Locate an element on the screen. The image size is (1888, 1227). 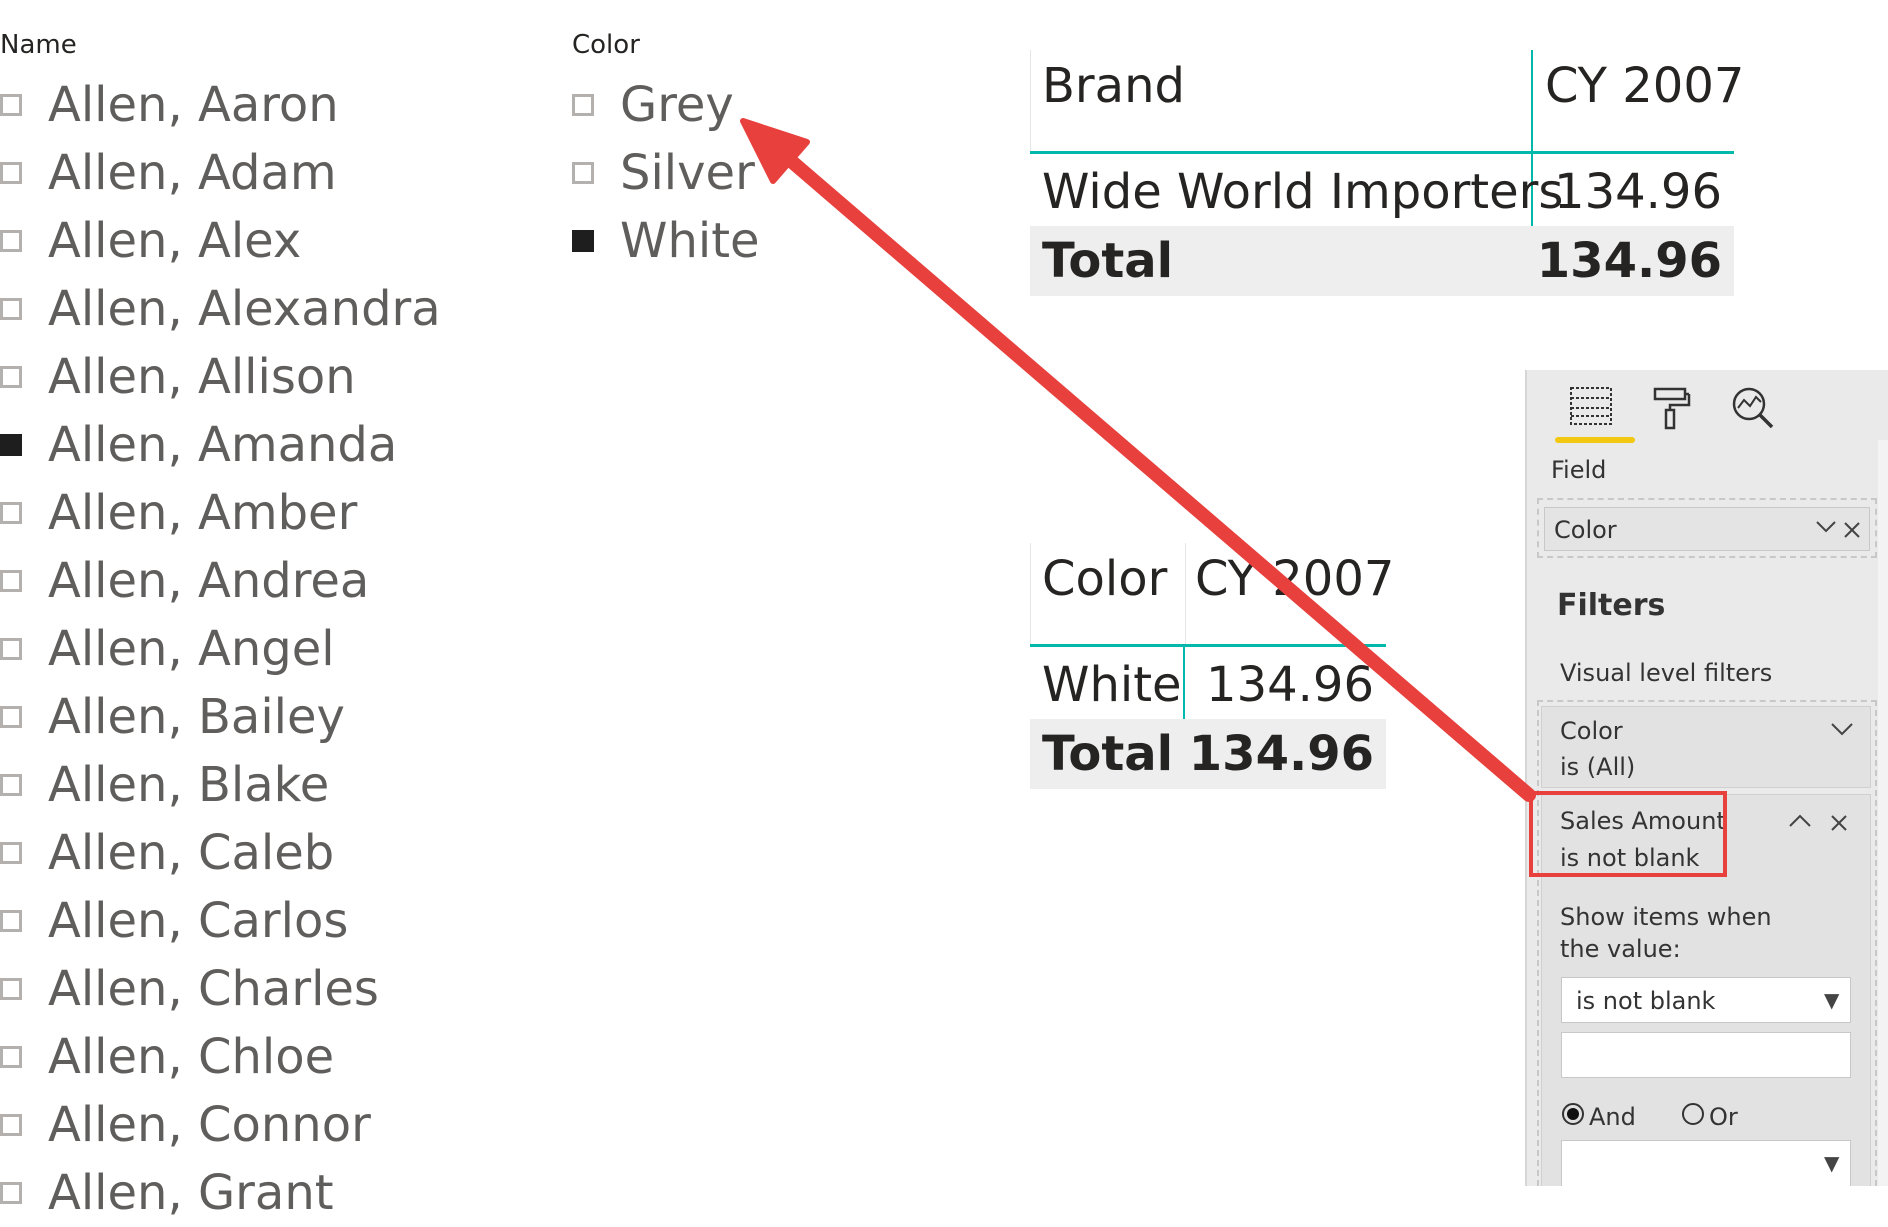
fields-icon is located at coordinates (1591, 408).